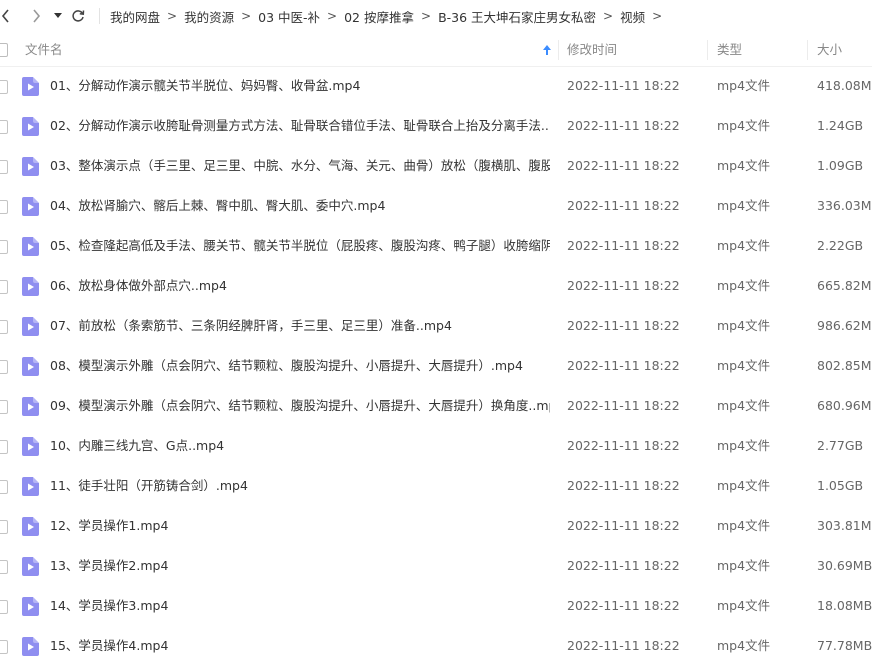  Describe the element at coordinates (300, 566) in the screenshot. I see `file-name: 13、学员操作2.mp4` at that location.